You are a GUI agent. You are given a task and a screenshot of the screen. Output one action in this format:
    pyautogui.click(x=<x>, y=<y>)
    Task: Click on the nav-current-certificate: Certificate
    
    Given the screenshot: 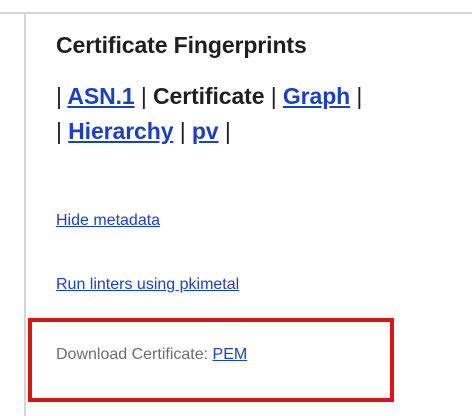 What is the action you would take?
    pyautogui.click(x=209, y=96)
    